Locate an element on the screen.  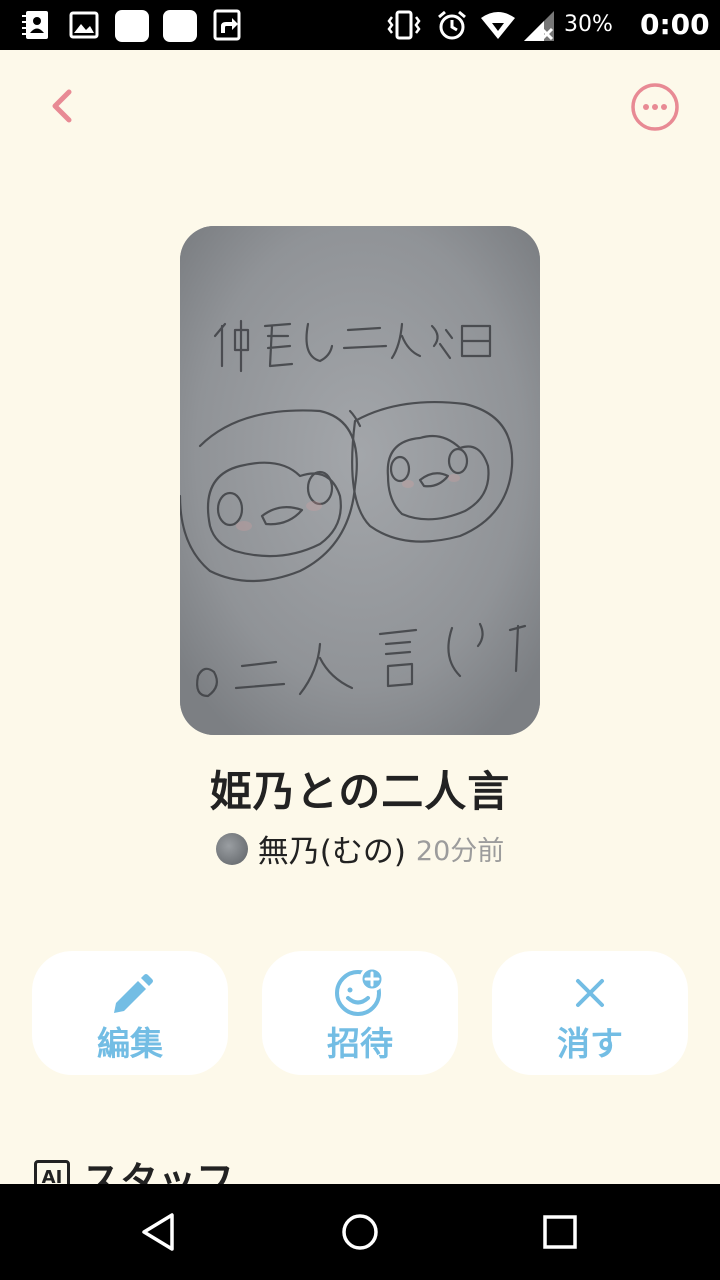
nav-recents-icon is located at coordinates (560, 1232).